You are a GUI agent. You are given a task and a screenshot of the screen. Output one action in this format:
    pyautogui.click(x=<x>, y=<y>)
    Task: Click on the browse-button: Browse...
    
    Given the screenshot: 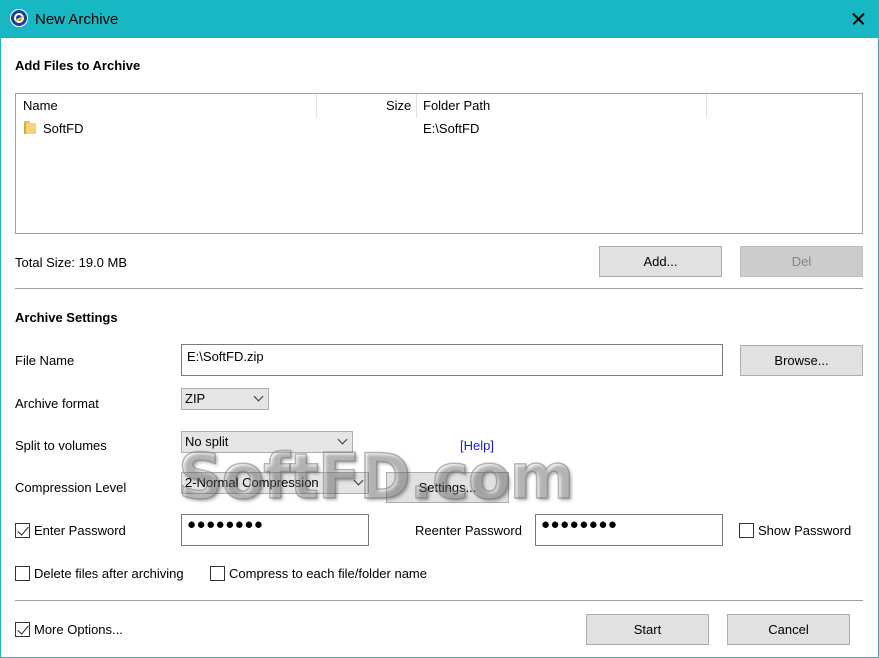 What is the action you would take?
    pyautogui.click(x=801, y=360)
    